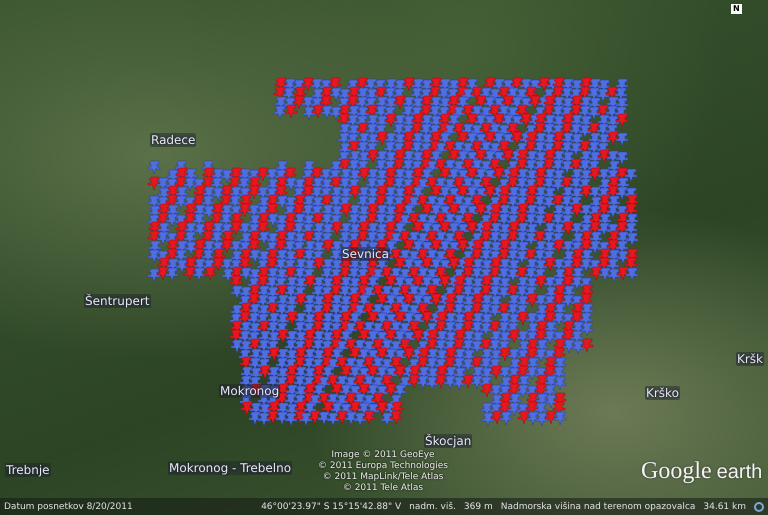  Describe the element at coordinates (249, 391) in the screenshot. I see `place-label: Mokronog` at that location.